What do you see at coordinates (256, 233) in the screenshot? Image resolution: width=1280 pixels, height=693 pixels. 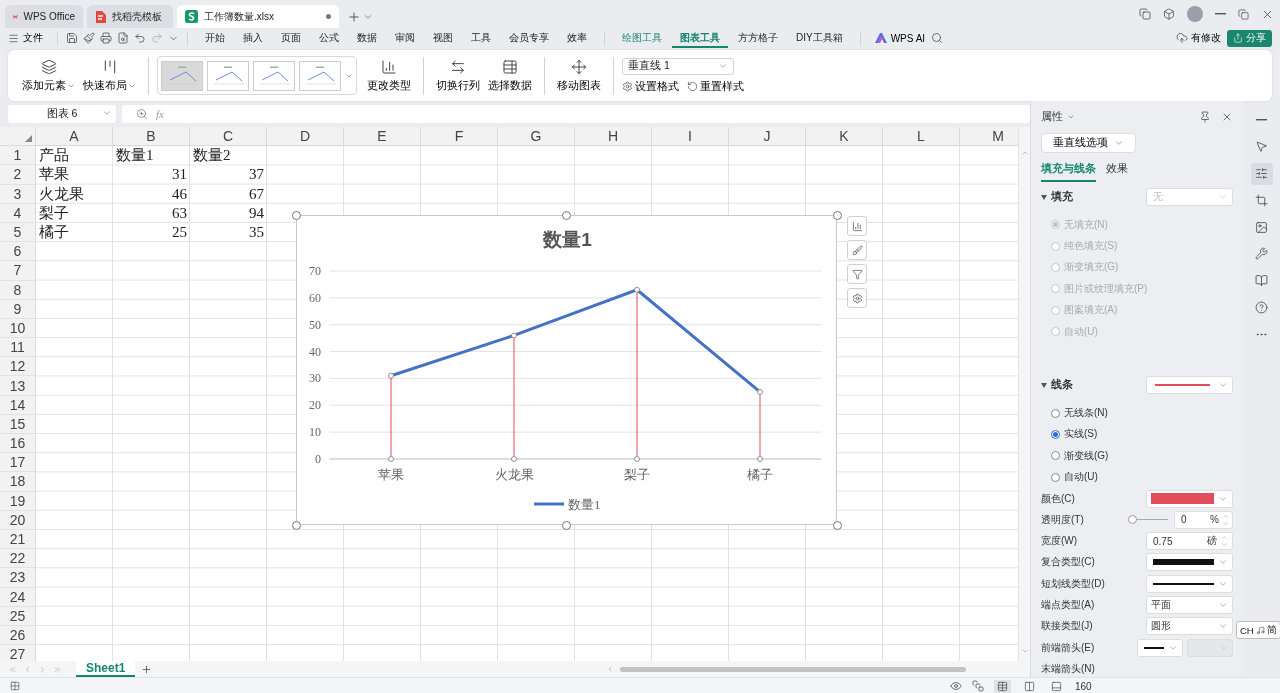 I see `table-cell-text: 35` at bounding box center [256, 233].